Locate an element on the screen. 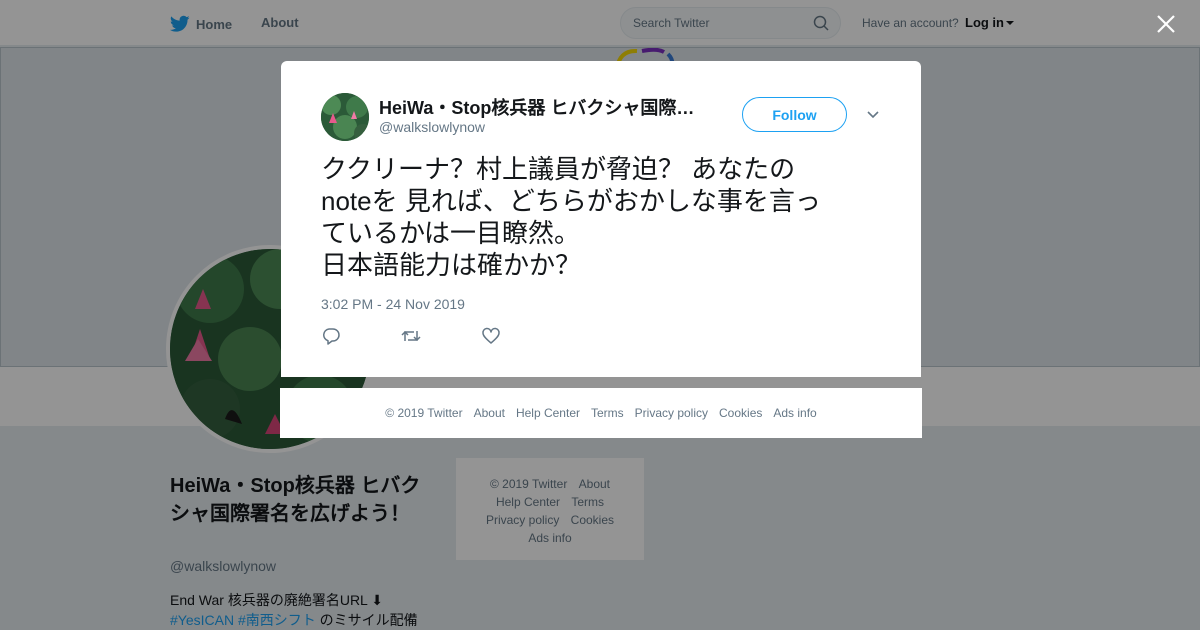 The width and height of the screenshot is (1200, 630). footer-link-about: About is located at coordinates (489, 413).